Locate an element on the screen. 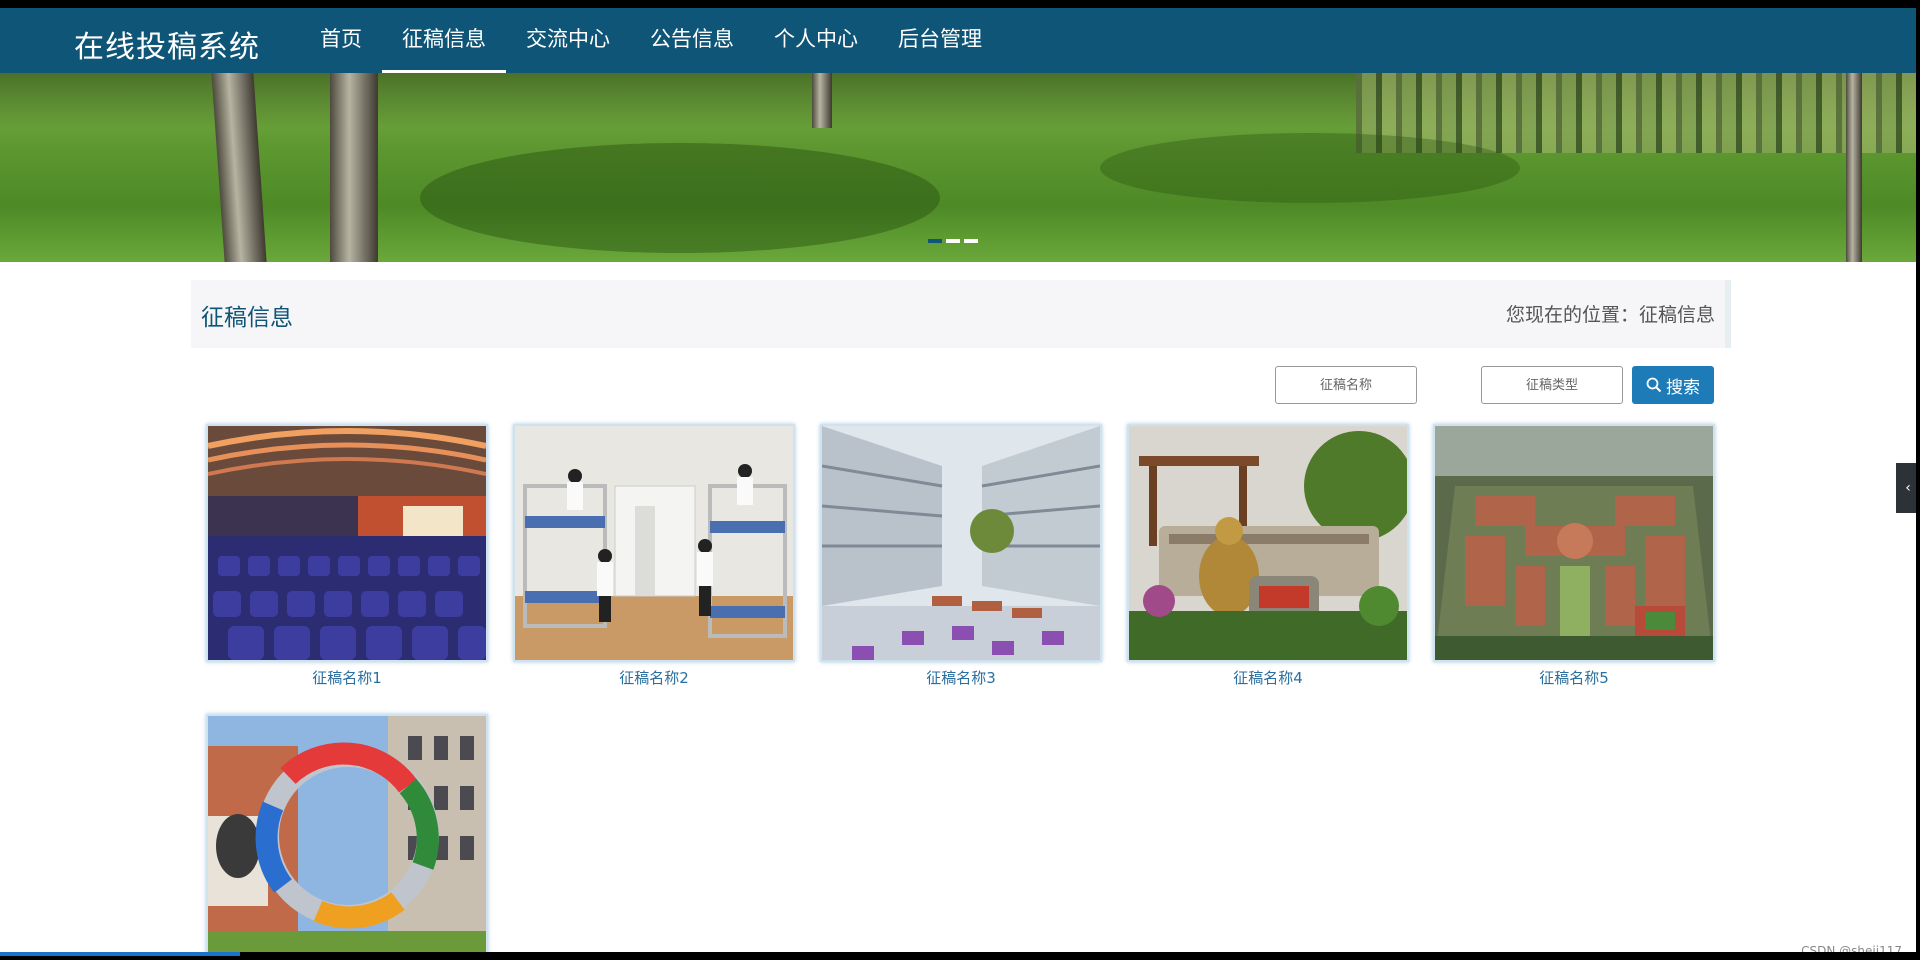  site-brand: 在线投稿系统 is located at coordinates (167, 44).